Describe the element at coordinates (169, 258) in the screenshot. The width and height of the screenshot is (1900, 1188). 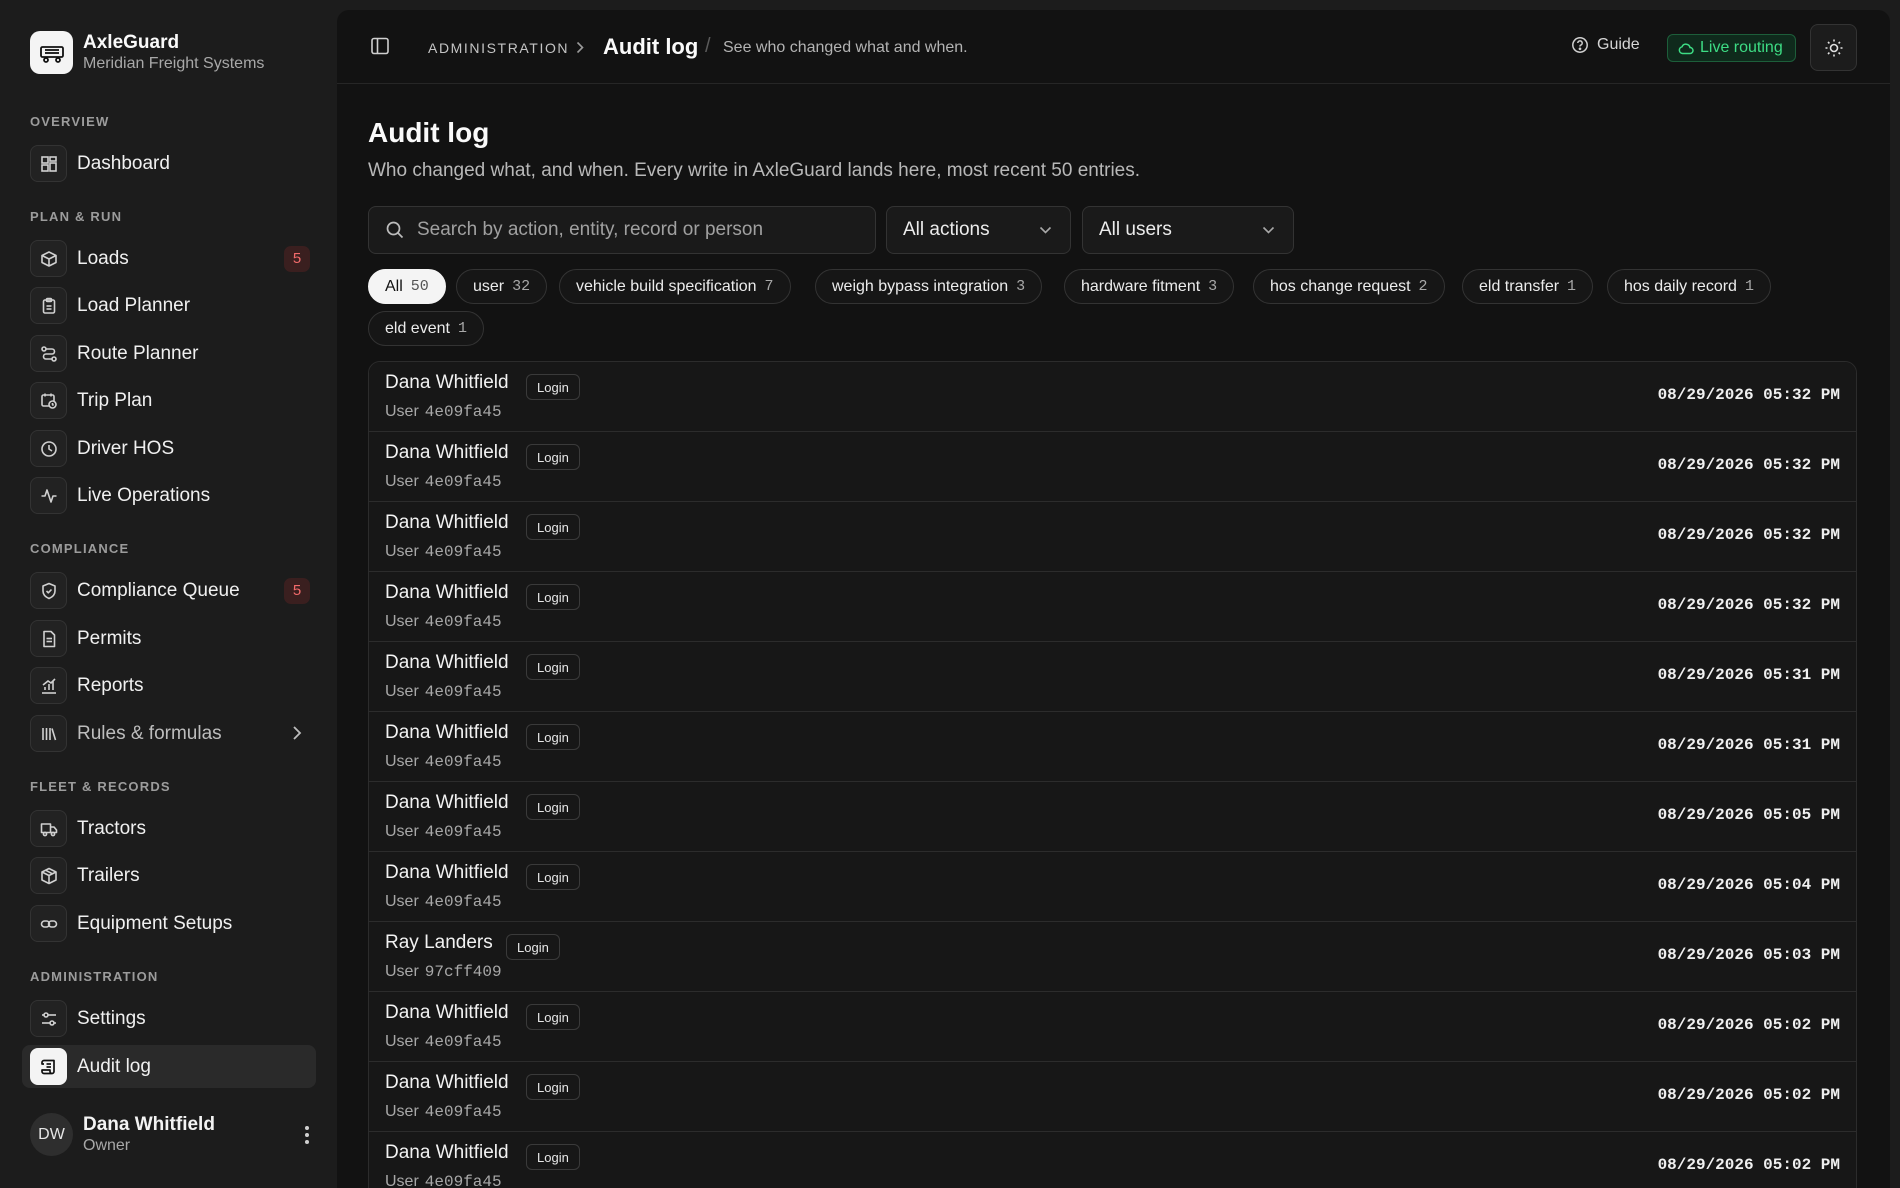
I see `sidebar-item-loads: Loads 5` at that location.